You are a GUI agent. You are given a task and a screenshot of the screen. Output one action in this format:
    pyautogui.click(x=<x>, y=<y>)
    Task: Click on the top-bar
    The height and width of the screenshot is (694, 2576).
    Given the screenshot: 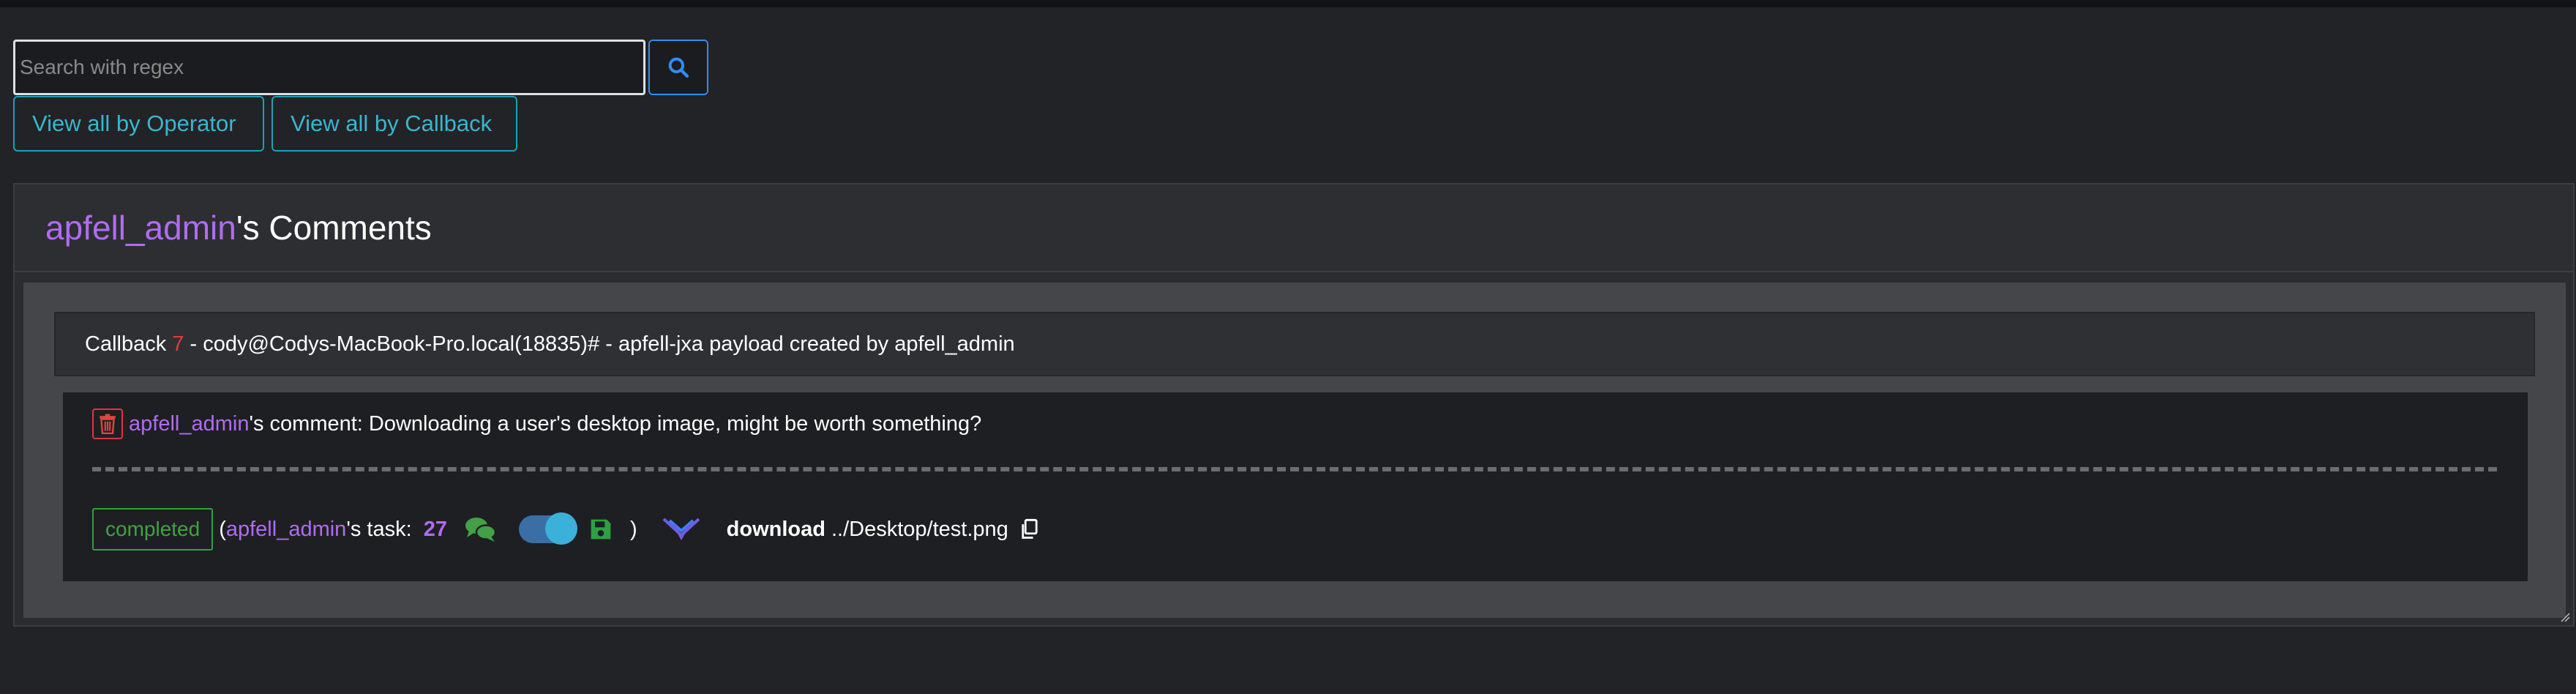 What is the action you would take?
    pyautogui.click(x=1288, y=3)
    